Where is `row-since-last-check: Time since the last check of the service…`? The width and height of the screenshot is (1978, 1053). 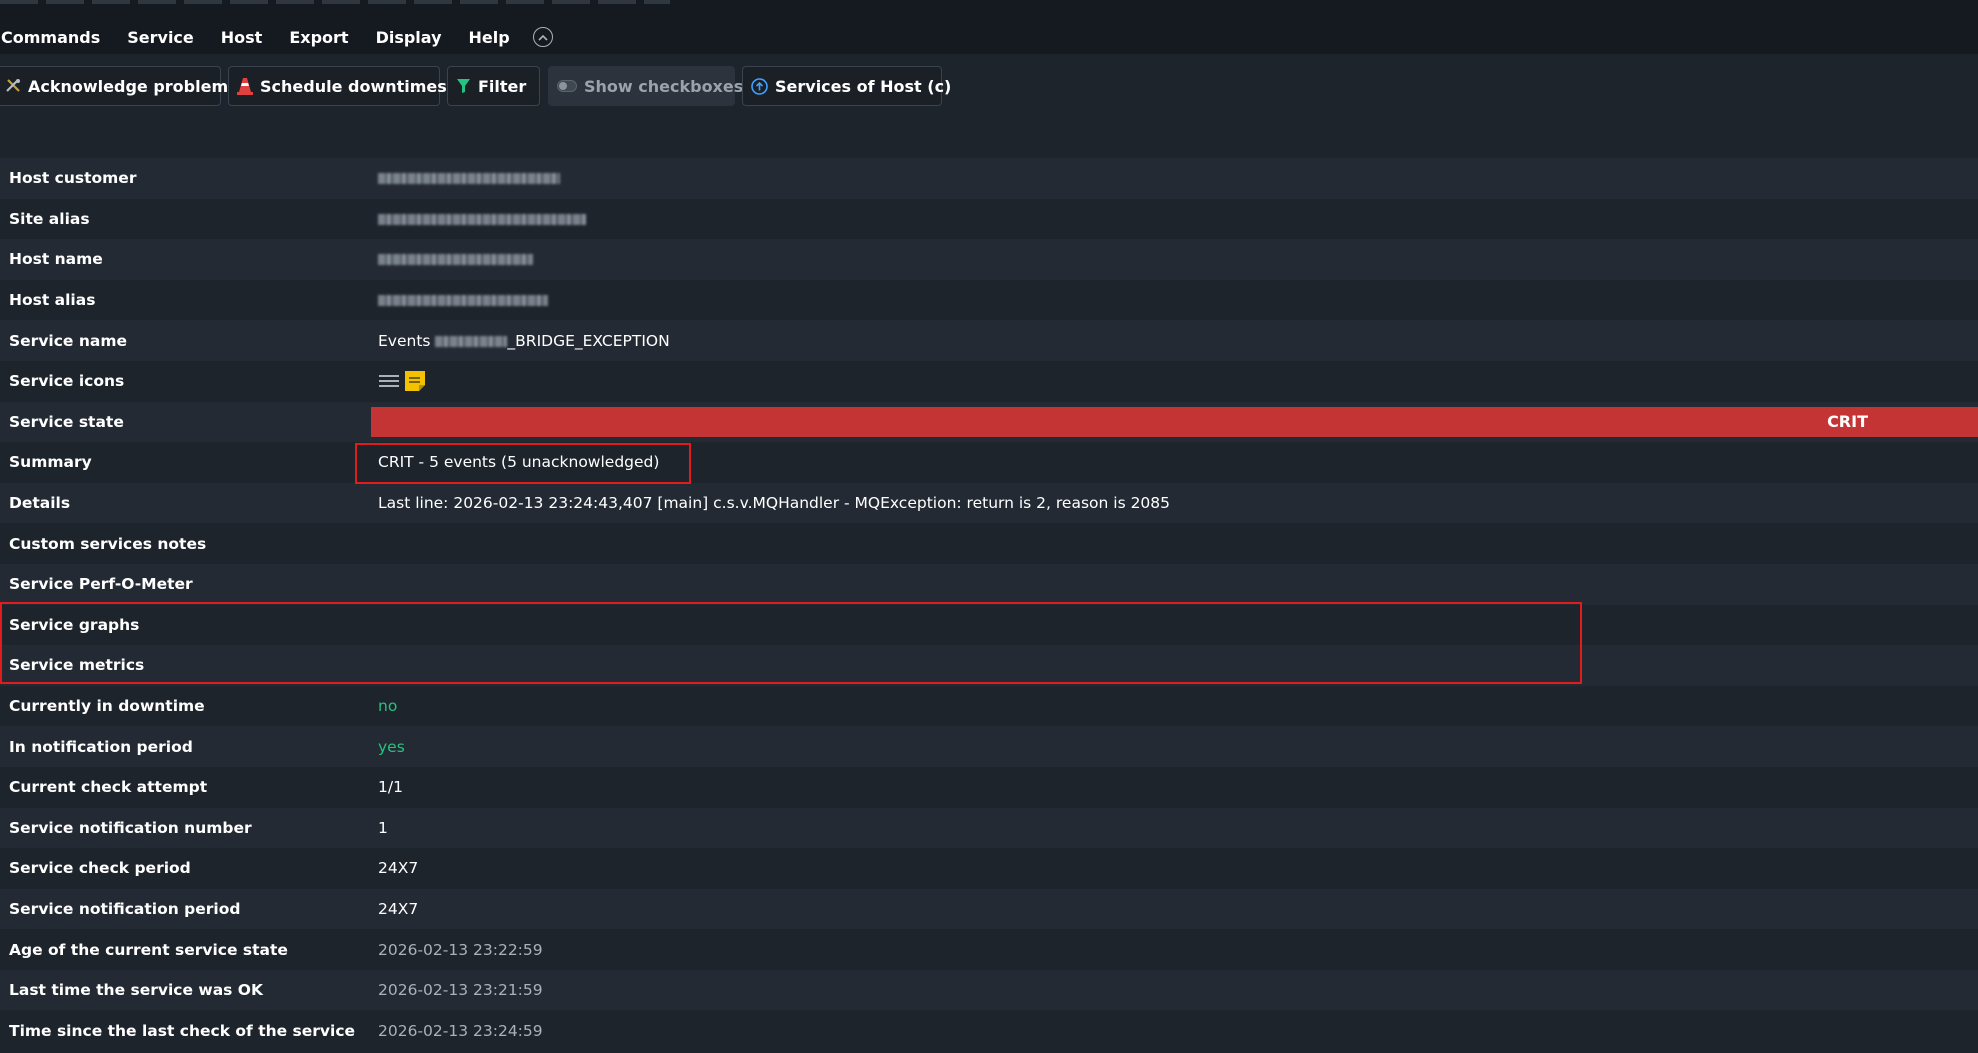 row-since-last-check: Time since the last check of the service… is located at coordinates (989, 1031).